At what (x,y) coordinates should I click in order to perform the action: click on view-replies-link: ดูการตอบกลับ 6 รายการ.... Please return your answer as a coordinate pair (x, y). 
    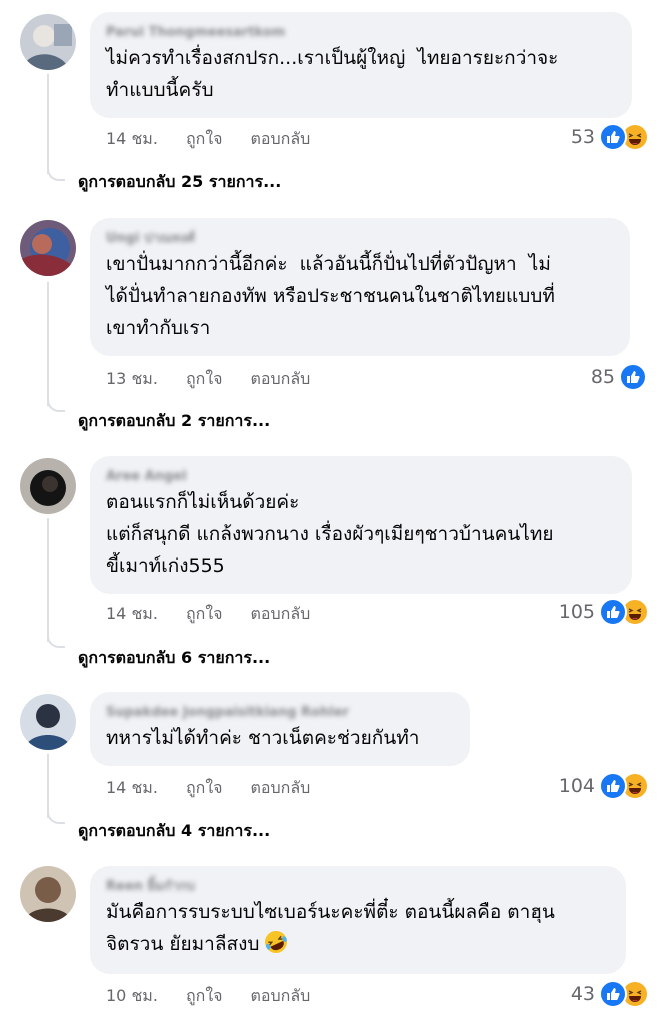
    Looking at the image, I should click on (174, 658).